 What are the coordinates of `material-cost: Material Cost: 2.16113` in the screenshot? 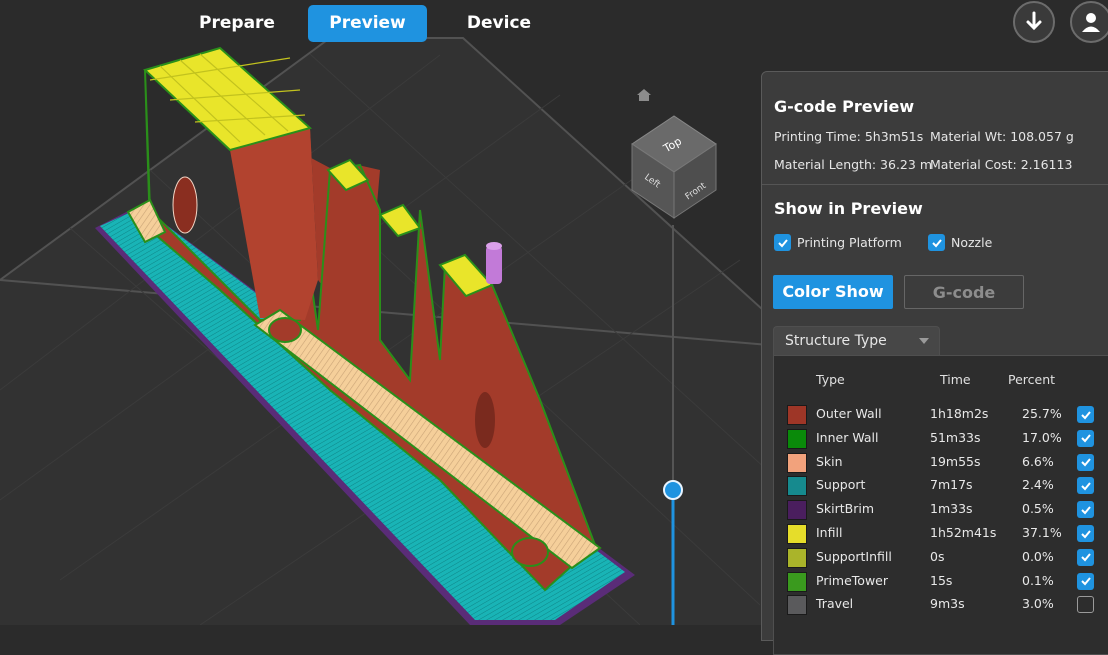 It's located at (1001, 164).